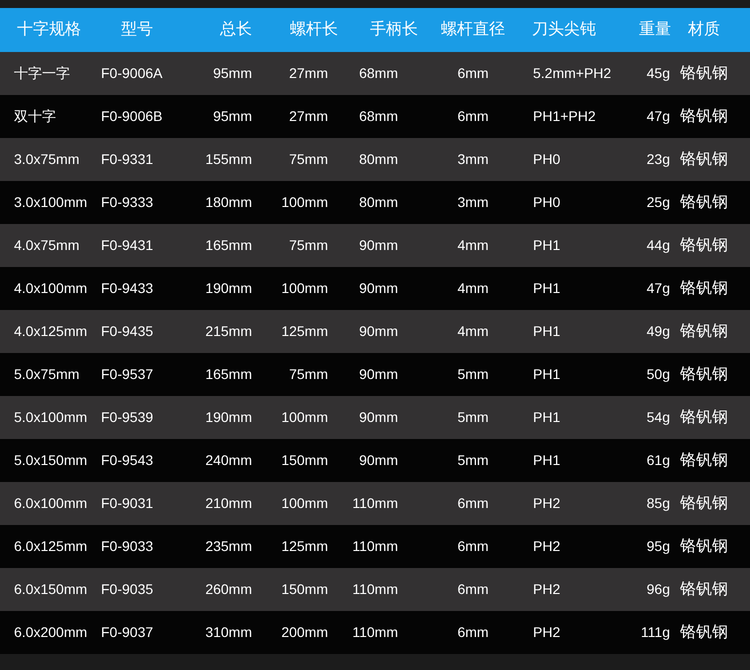 The height and width of the screenshot is (670, 750). What do you see at coordinates (658, 503) in the screenshot?
I see `table-cell-text: 85g` at bounding box center [658, 503].